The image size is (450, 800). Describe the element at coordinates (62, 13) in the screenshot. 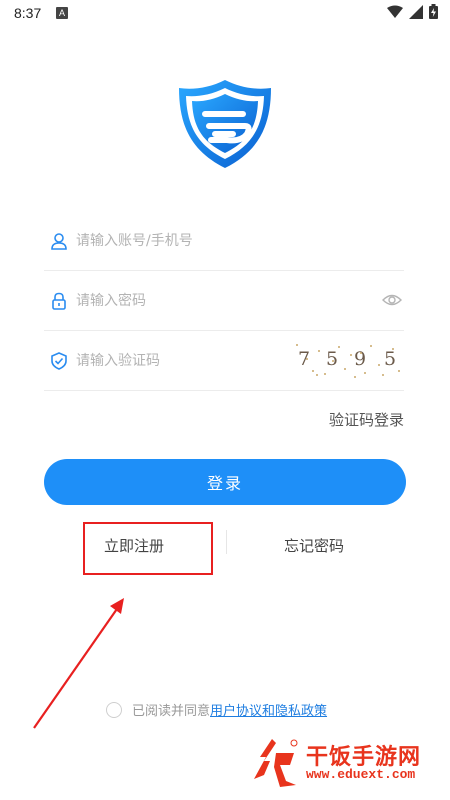

I see `notification-icon: A` at that location.